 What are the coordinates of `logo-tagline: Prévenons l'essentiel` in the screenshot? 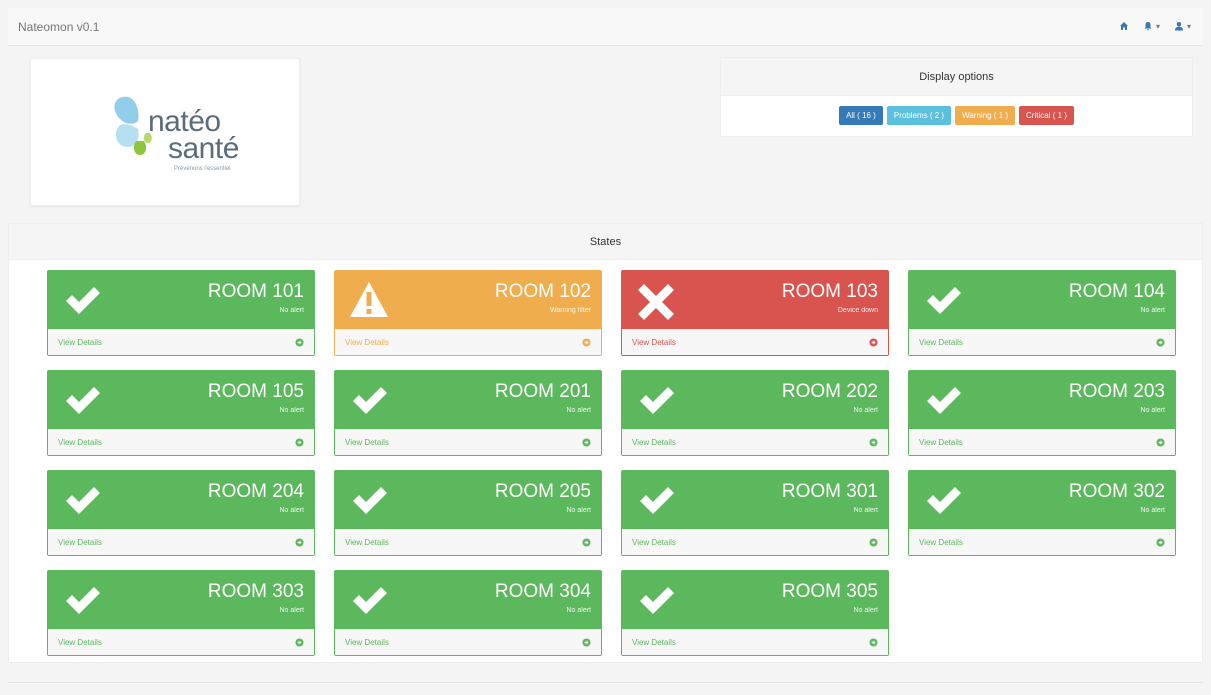 It's located at (202, 169).